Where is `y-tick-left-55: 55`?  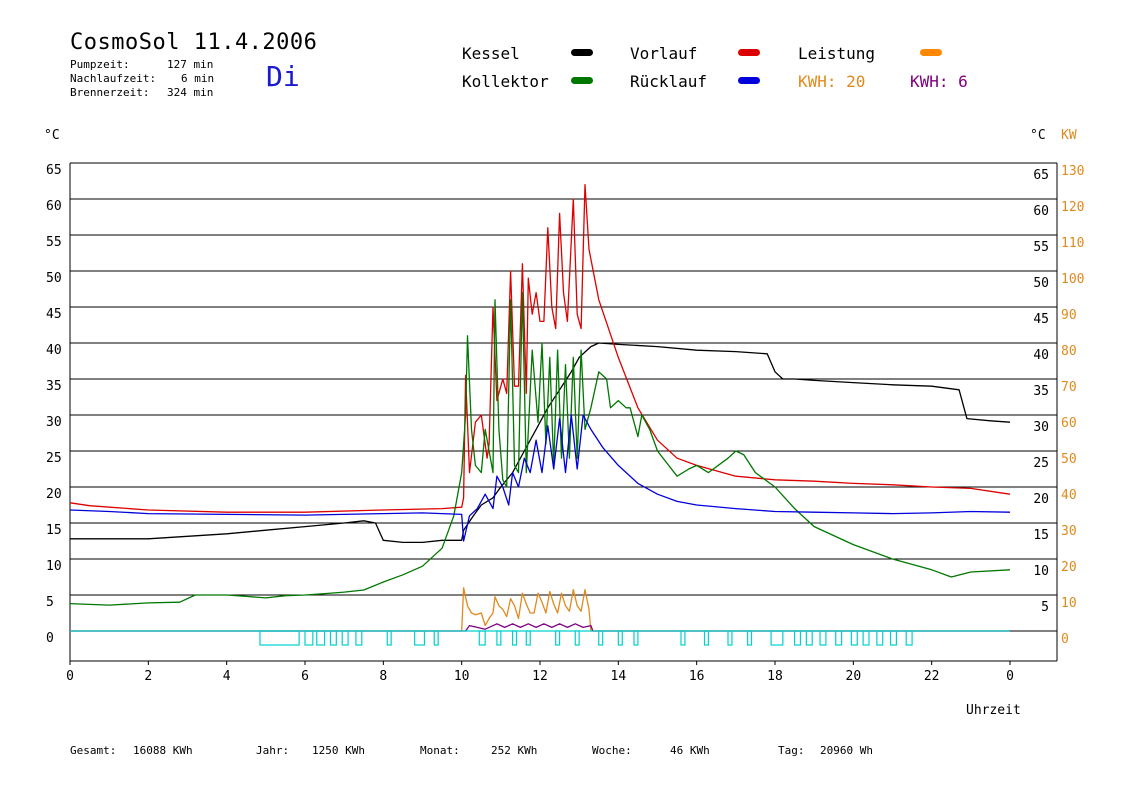 y-tick-left-55: 55 is located at coordinates (54, 242).